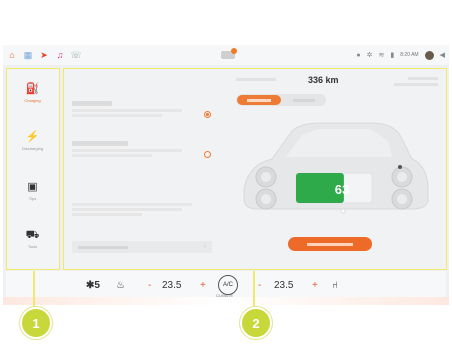 This screenshot has height=344, width=452. I want to click on lightning-icon: ⚡, so click(32, 137).